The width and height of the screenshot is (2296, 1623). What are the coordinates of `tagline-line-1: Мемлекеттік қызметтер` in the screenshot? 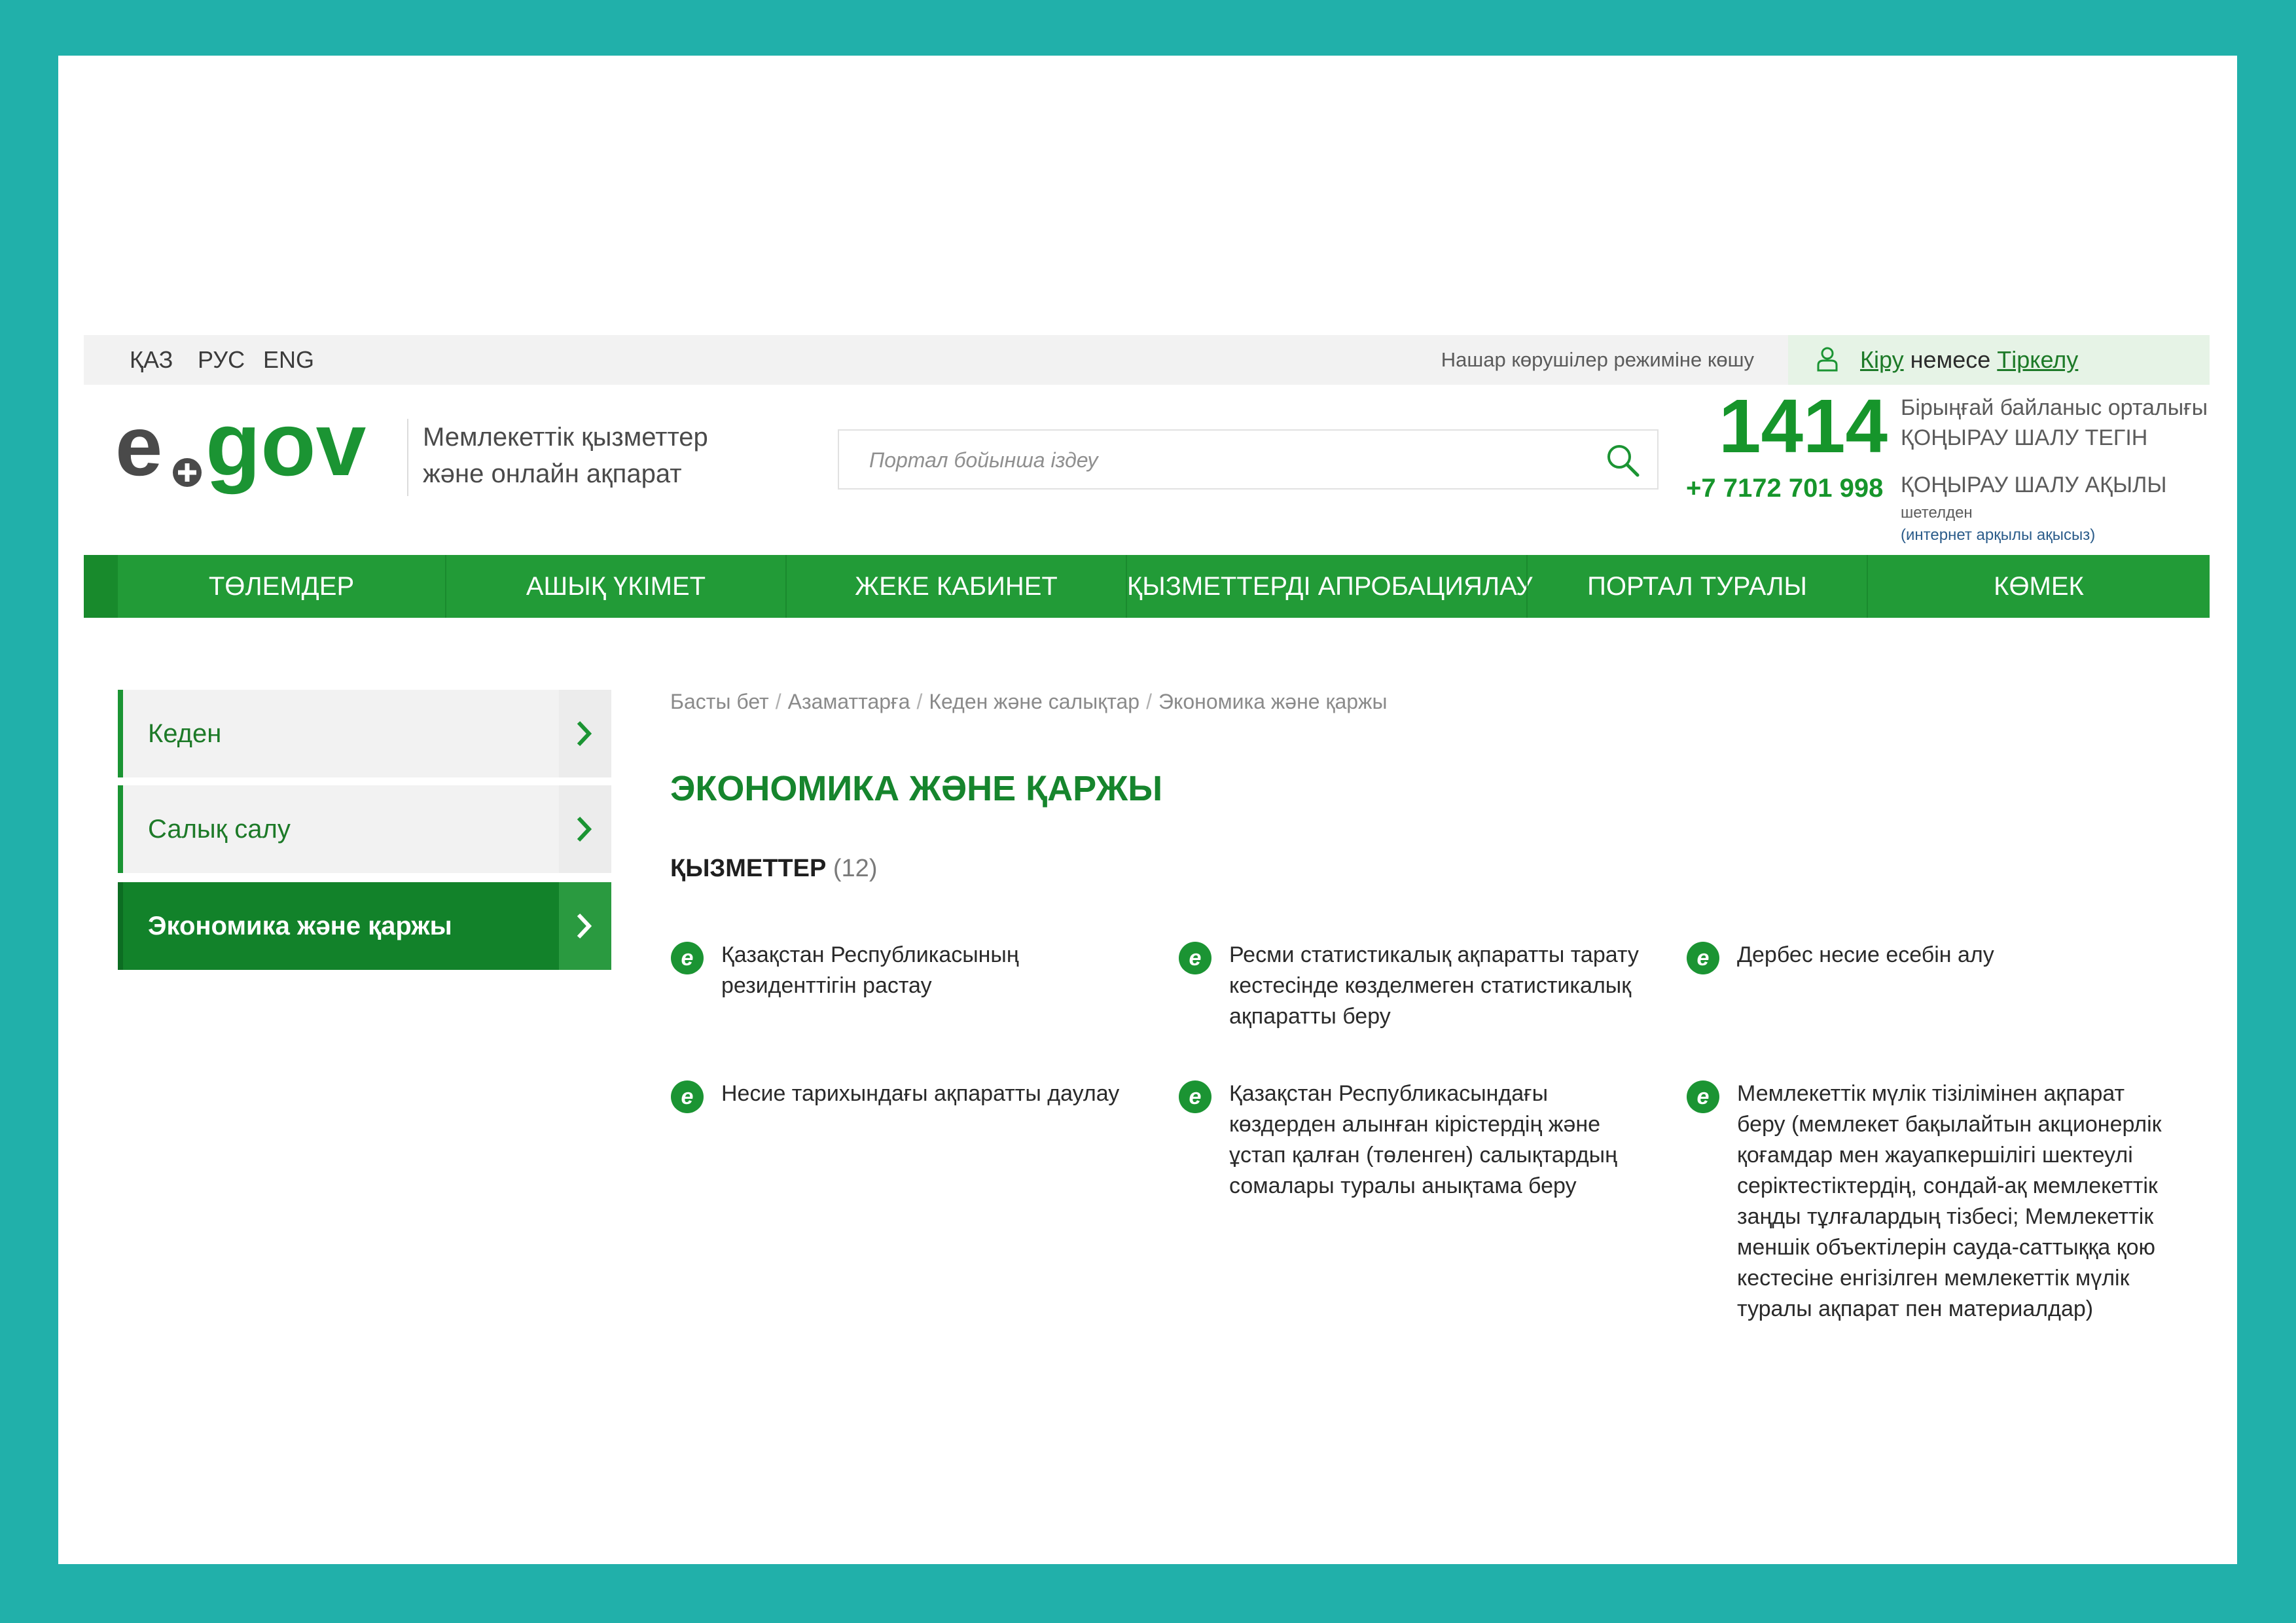 It's located at (565, 437).